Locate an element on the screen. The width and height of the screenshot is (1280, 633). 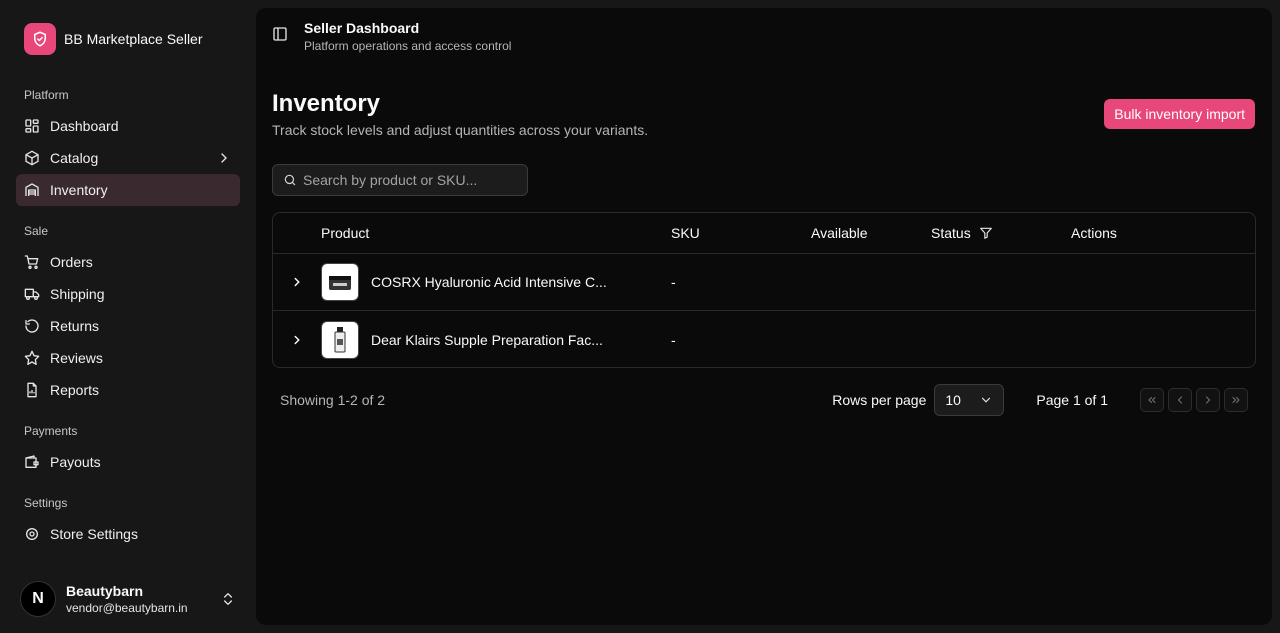
sidebar-item-catalog: Catalog is located at coordinates (128, 158).